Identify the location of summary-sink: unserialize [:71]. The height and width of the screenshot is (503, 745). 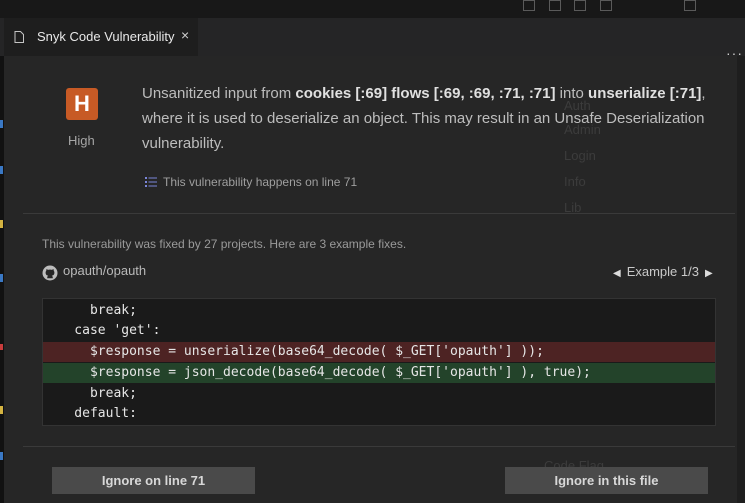
(645, 93).